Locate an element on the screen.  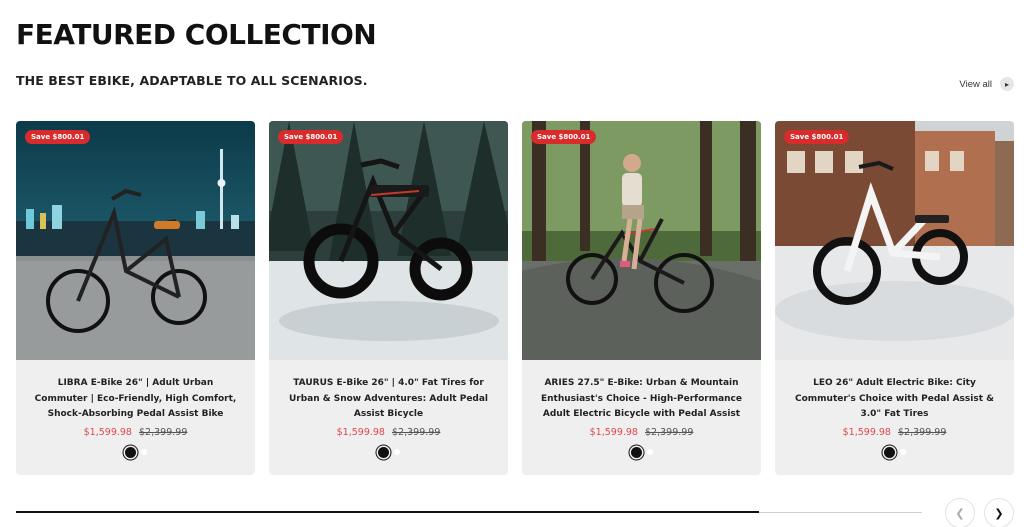
view-all-link: View all ▸ is located at coordinates (986, 84).